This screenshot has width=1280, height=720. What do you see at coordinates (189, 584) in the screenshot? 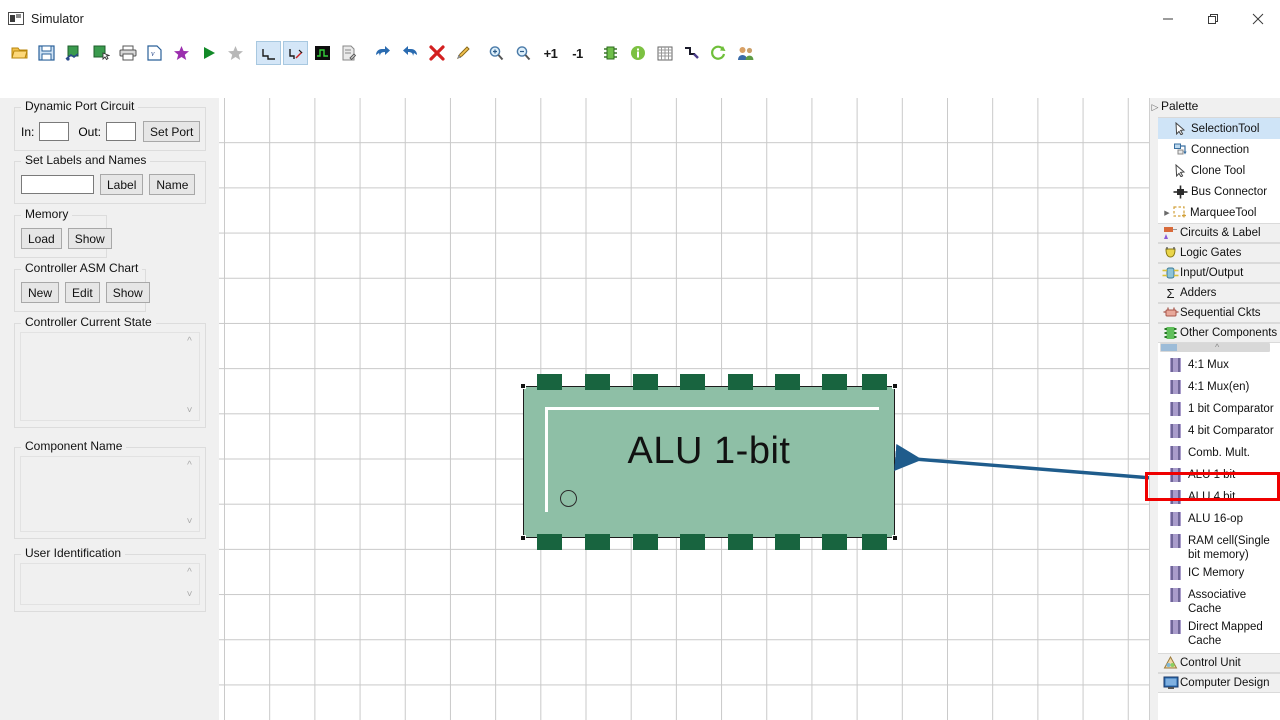
I see `user-identification-scrollbar: ^ ˅` at bounding box center [189, 584].